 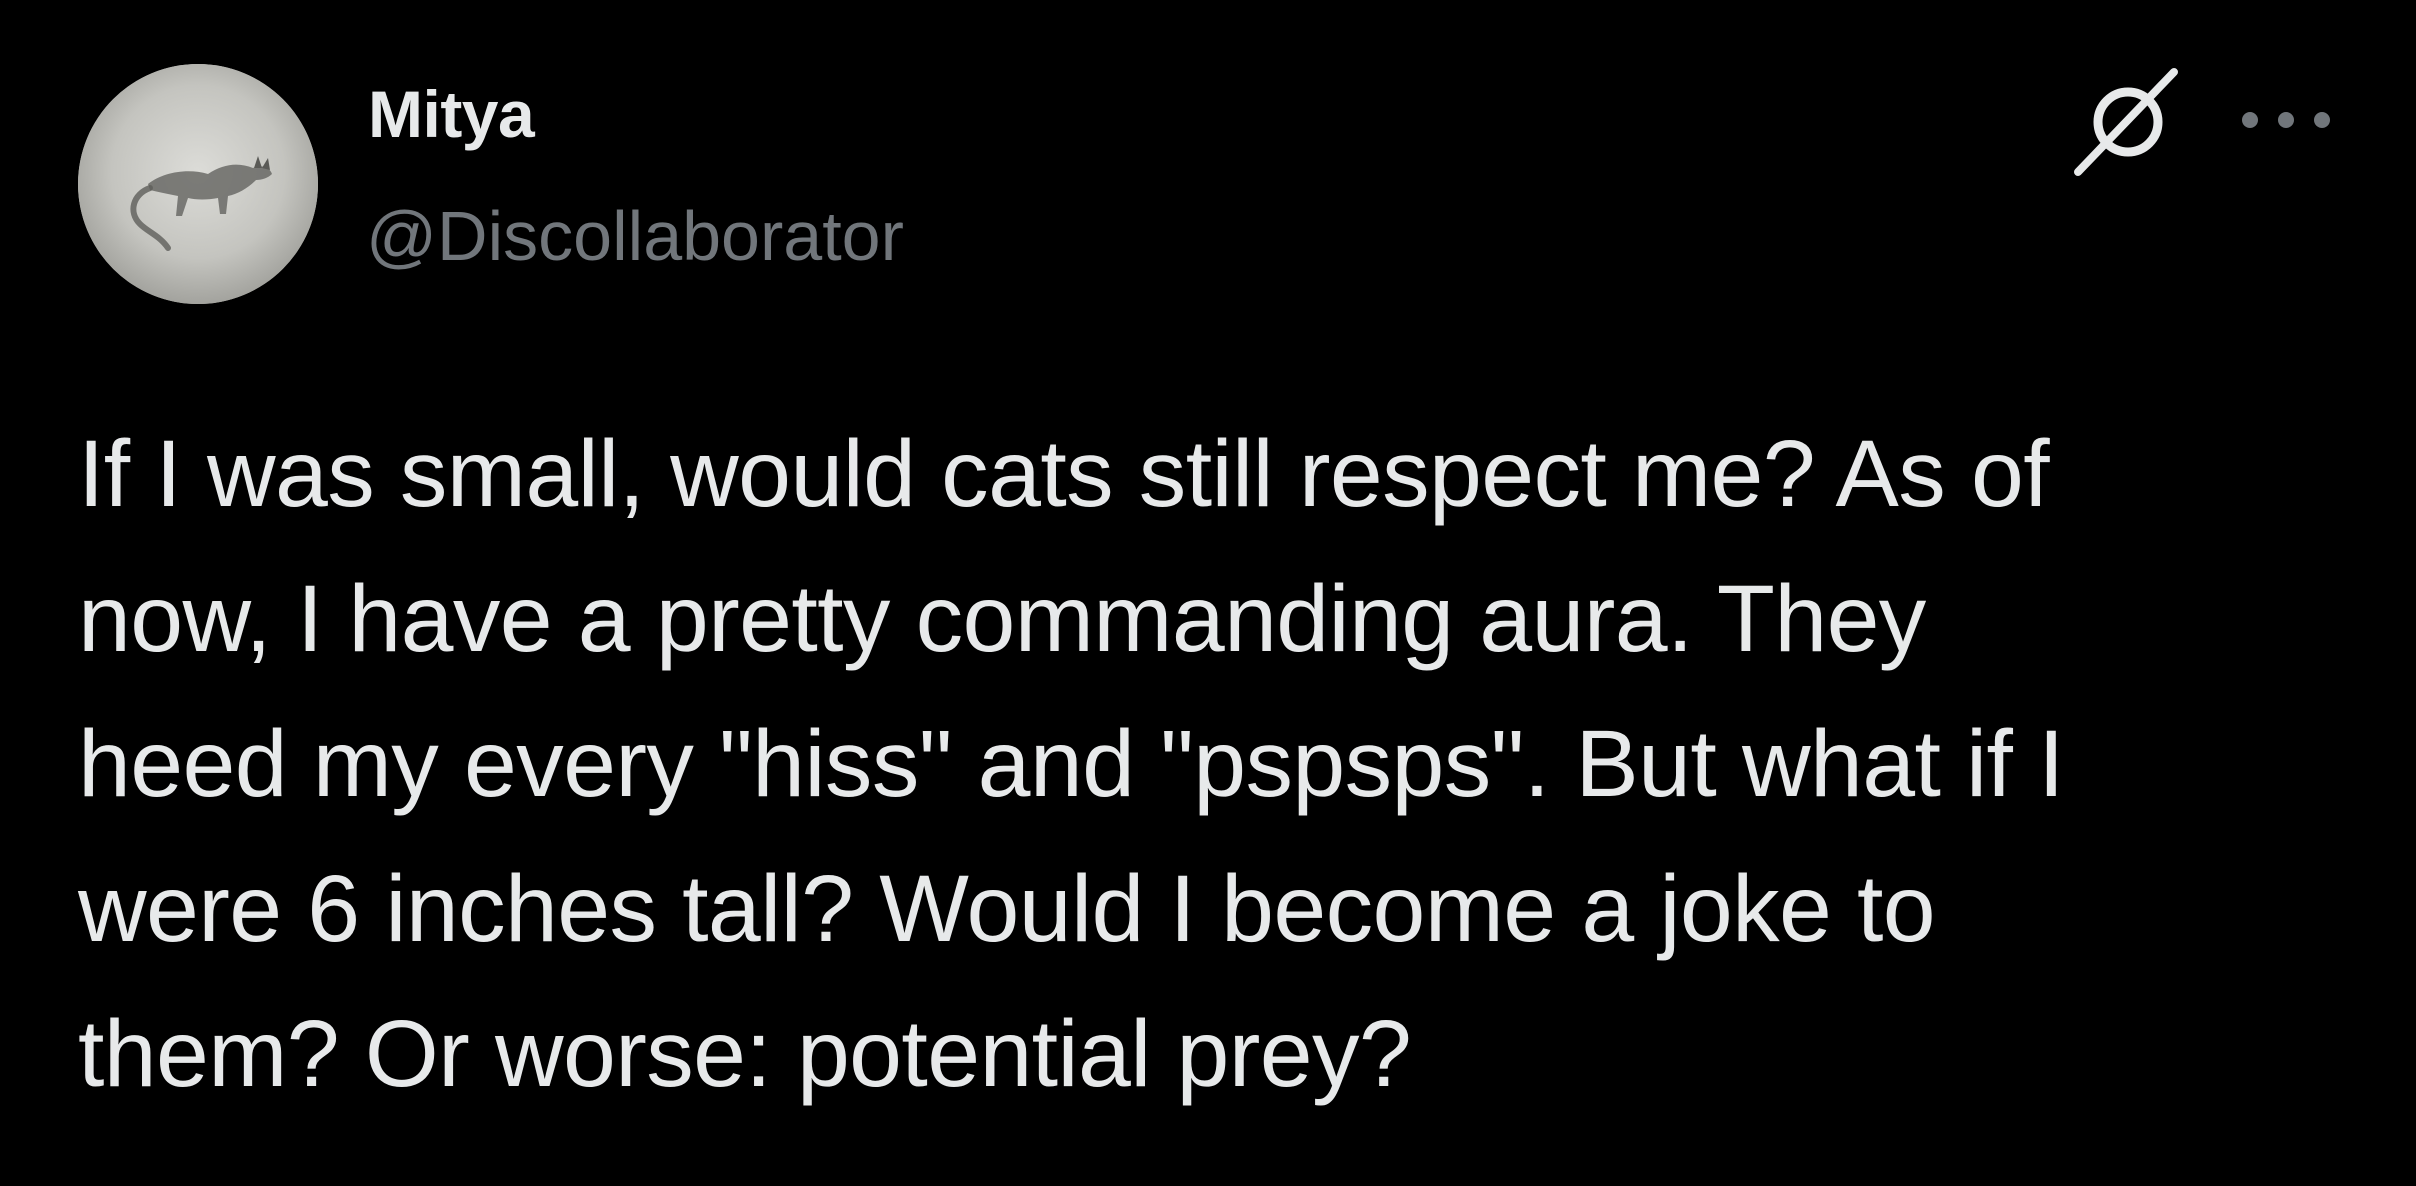 I want to click on avatar, so click(x=198, y=184).